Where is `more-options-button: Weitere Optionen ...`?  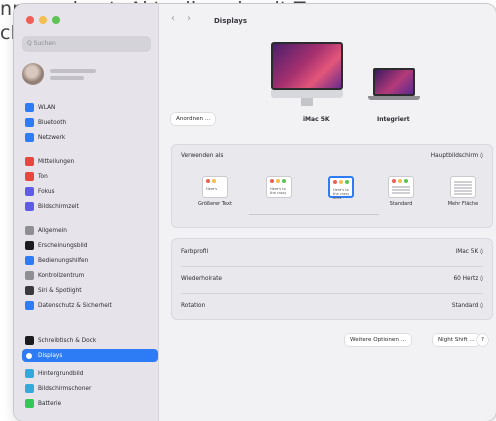 more-options-button: Weitere Optionen ... is located at coordinates (378, 340).